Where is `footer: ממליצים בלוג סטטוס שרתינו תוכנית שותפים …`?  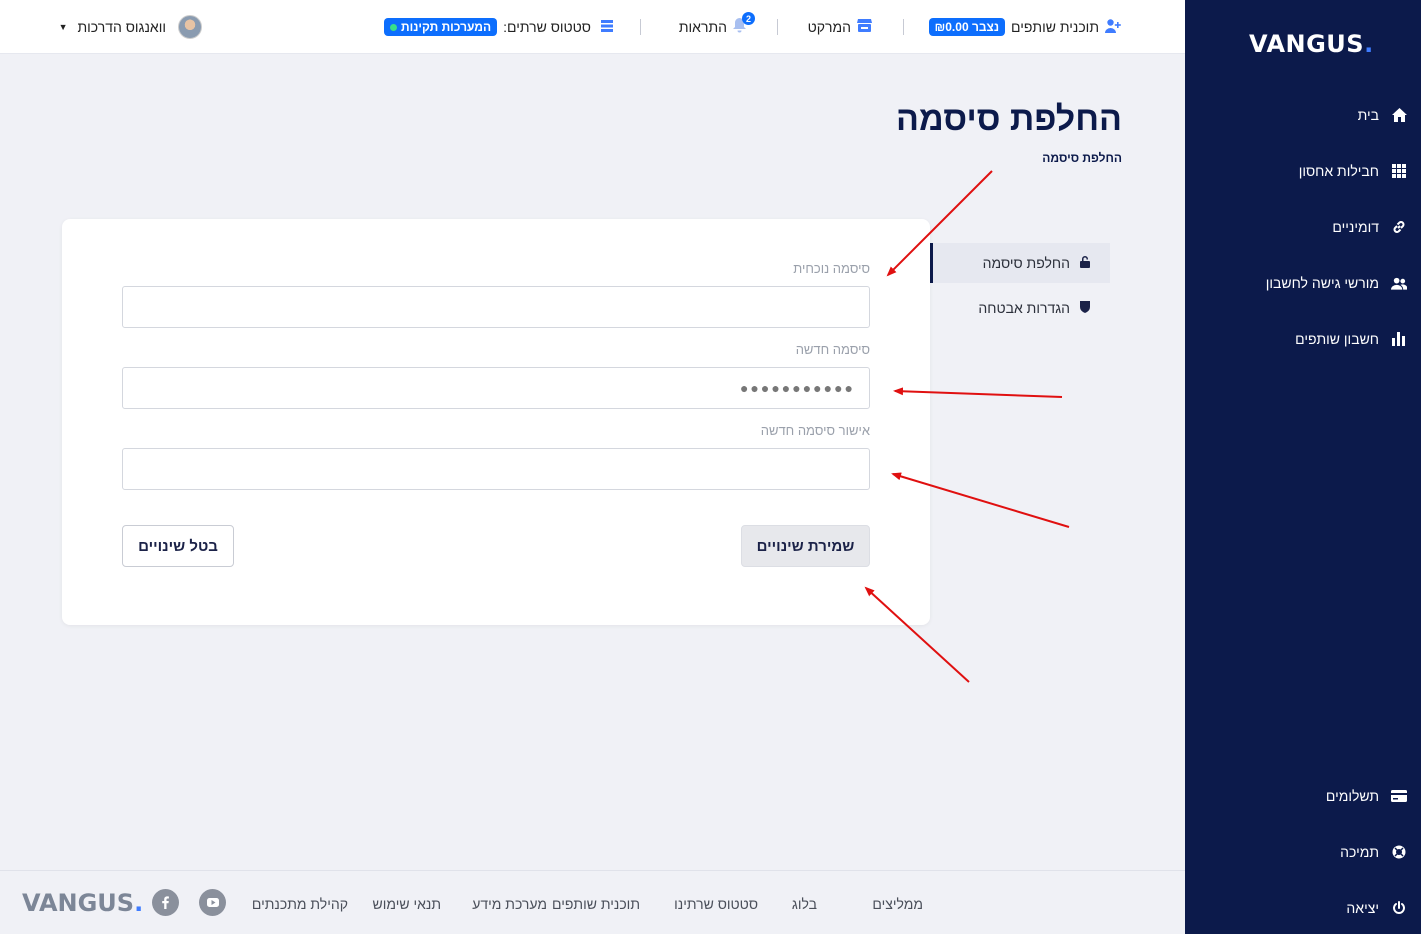
footer: ממליצים בלוג סטטוס שרתינו תוכנית שותפים … is located at coordinates (592, 902).